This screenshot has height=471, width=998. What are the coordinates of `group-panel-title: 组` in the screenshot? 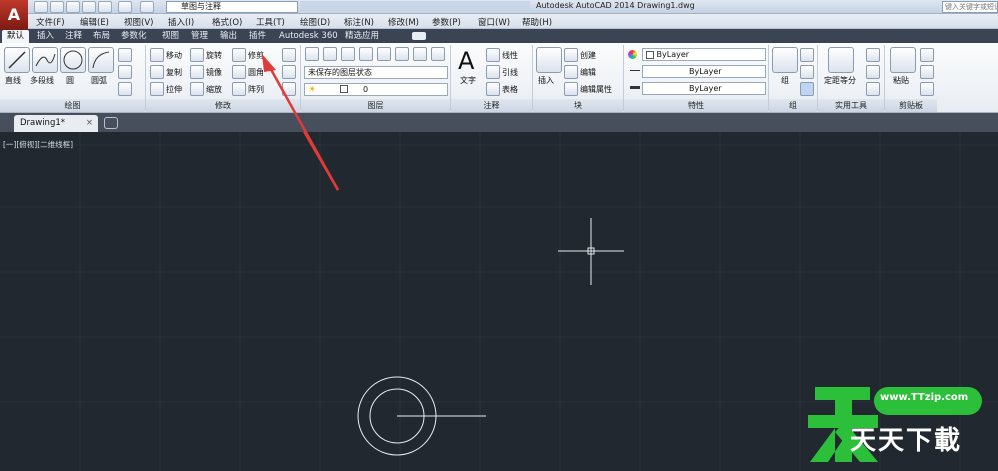 It's located at (793, 105).